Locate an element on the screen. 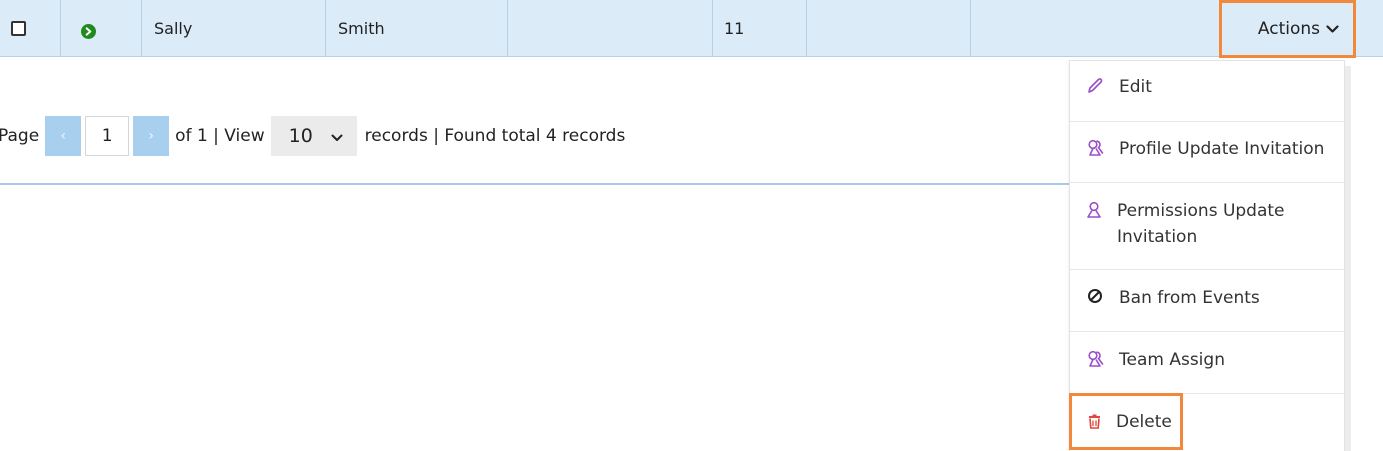  actions-label: Actions is located at coordinates (1288, 29).